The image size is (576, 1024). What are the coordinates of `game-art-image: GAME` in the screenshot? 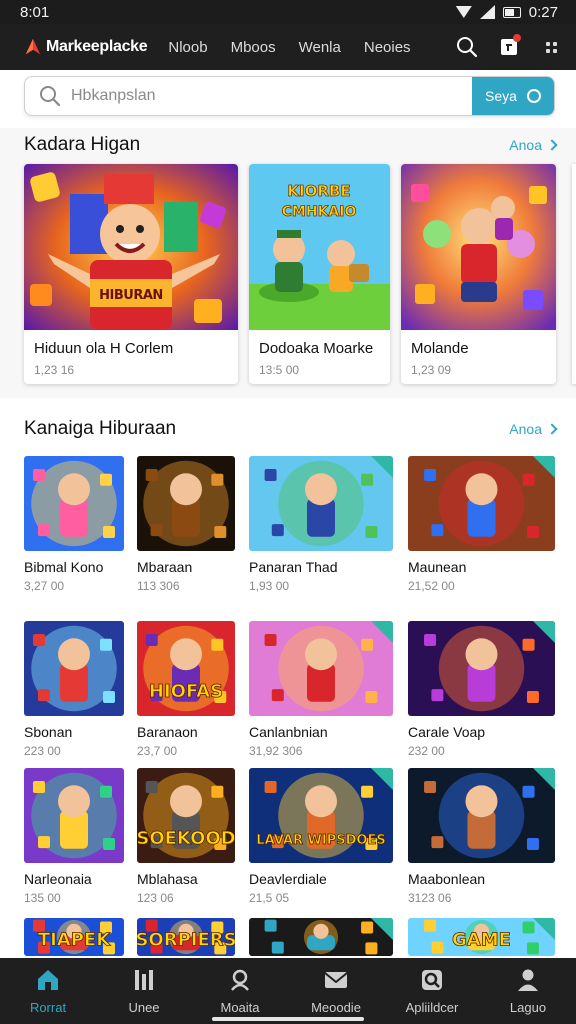 It's located at (481, 937).